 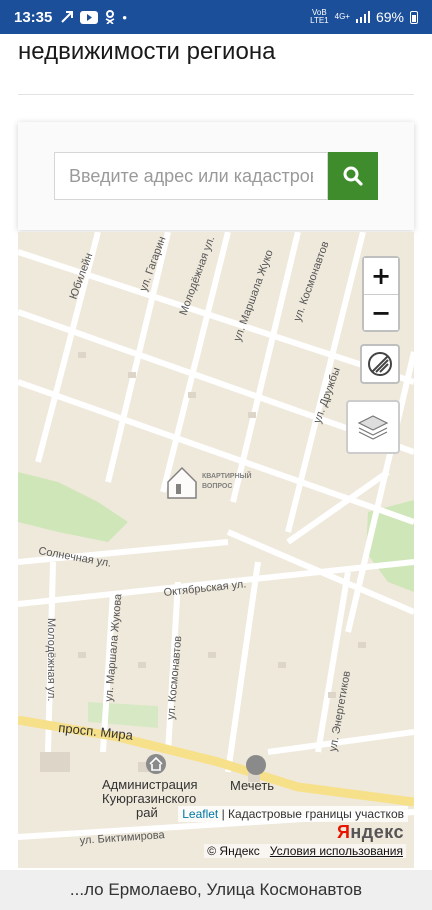 I want to click on watermark-text: ВОПРОС, so click(x=217, y=486).